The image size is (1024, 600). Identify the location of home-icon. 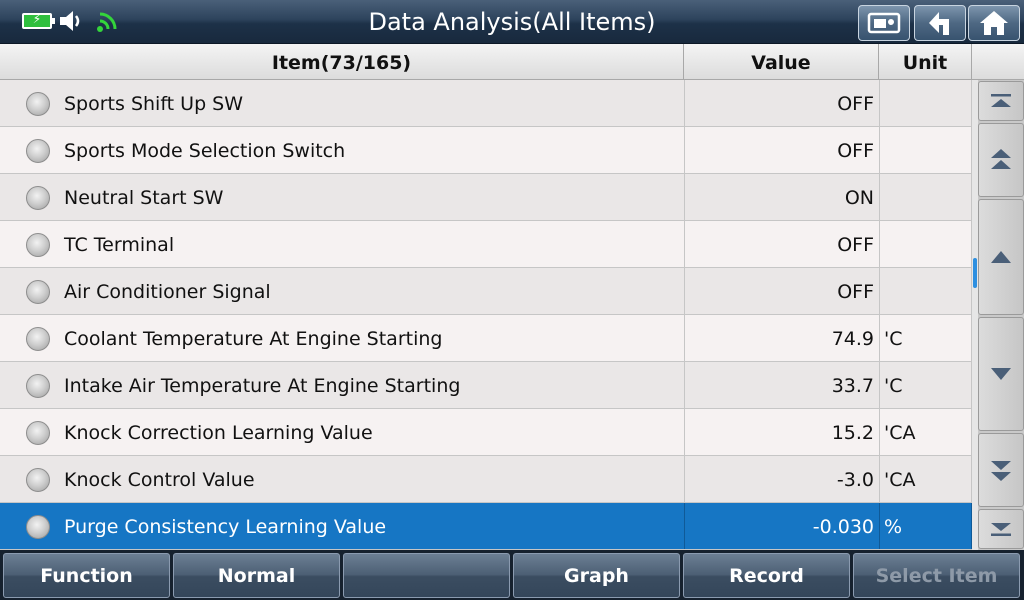
(994, 23).